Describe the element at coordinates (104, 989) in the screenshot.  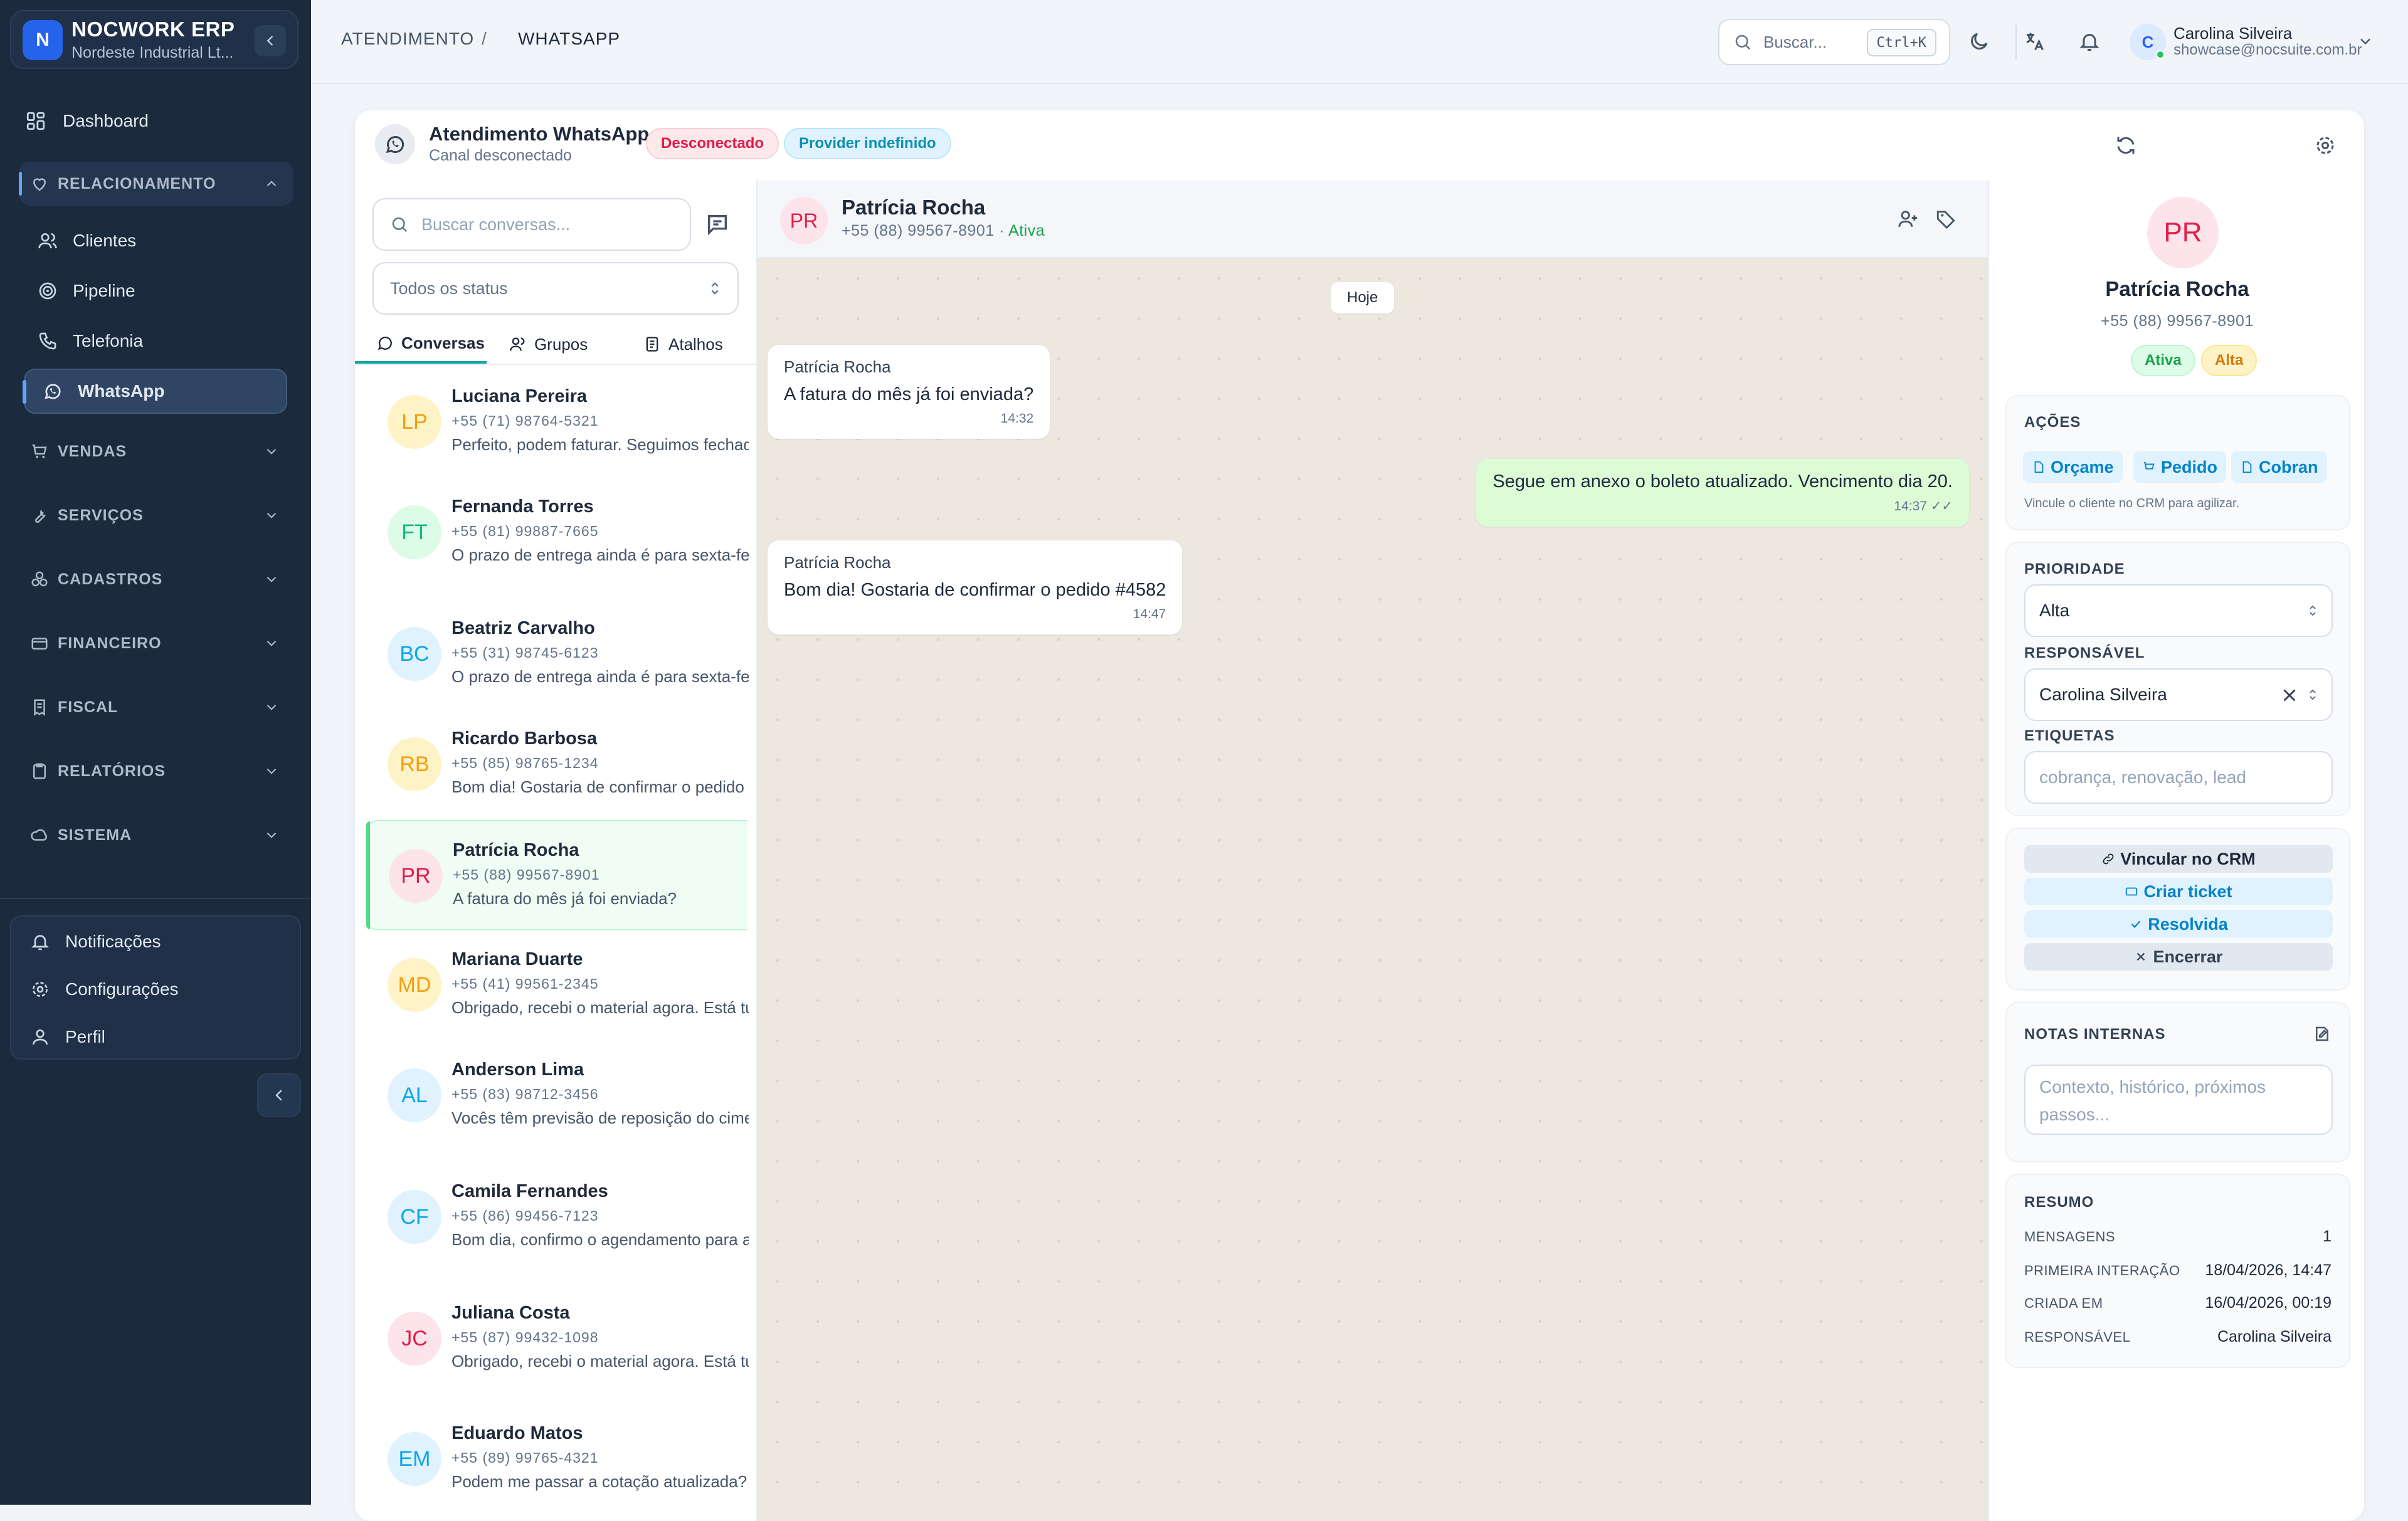
I see `sidebar-item-configuracoes: Configurações` at that location.